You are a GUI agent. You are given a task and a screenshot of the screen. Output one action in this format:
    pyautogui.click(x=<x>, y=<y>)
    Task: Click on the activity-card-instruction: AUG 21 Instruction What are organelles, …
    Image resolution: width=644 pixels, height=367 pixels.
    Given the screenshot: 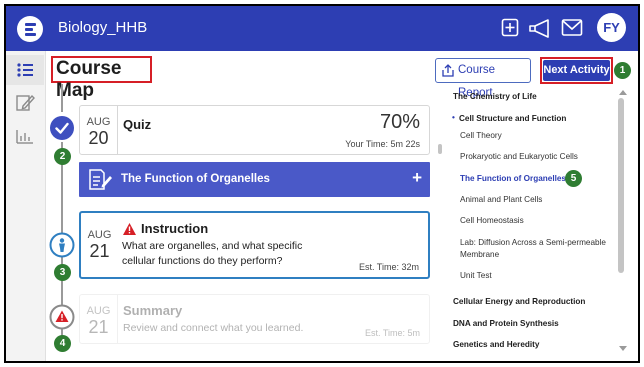 What is the action you would take?
    pyautogui.click(x=254, y=245)
    